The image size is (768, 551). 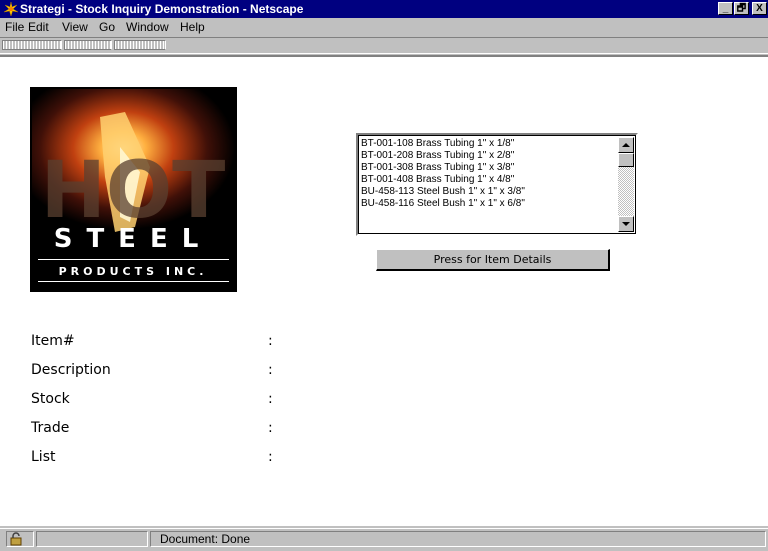 I want to click on list-item: BT-001-408 Brass Tubing 1" x 4/8", so click(x=487, y=180).